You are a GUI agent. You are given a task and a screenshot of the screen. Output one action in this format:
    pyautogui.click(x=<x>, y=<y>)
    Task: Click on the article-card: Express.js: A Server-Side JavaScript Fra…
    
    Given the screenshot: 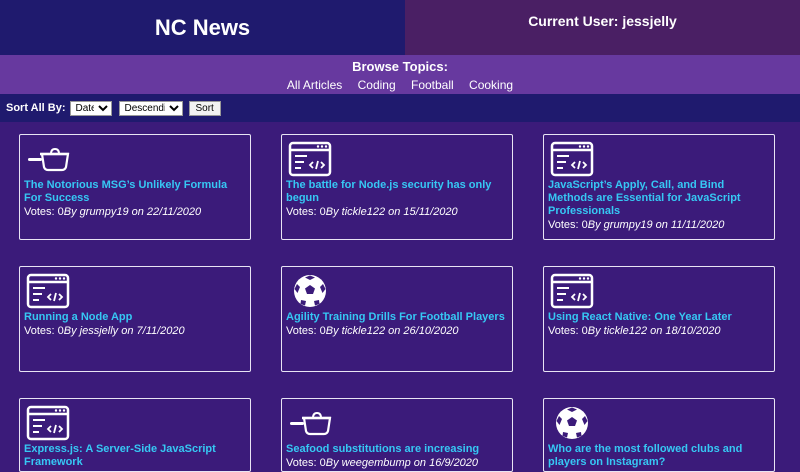 What is the action you would take?
    pyautogui.click(x=135, y=435)
    